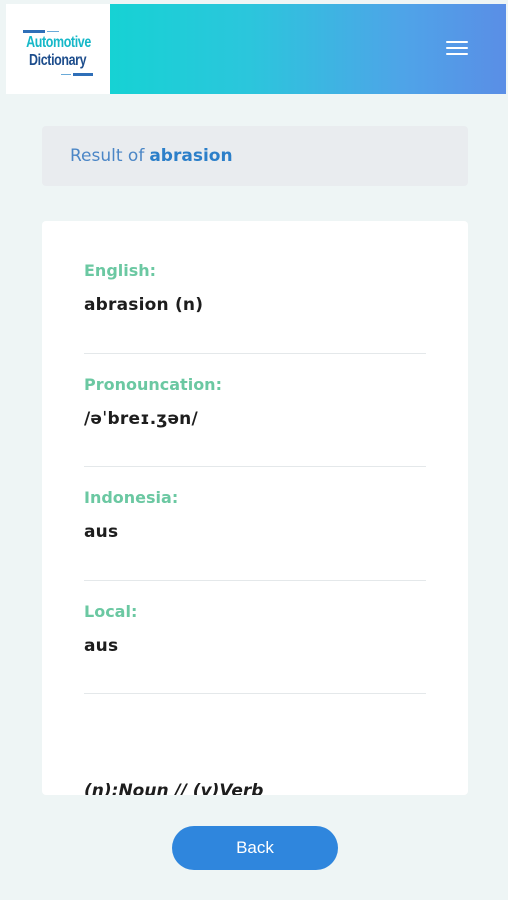  I want to click on entry-label: Pronouncation:, so click(153, 384).